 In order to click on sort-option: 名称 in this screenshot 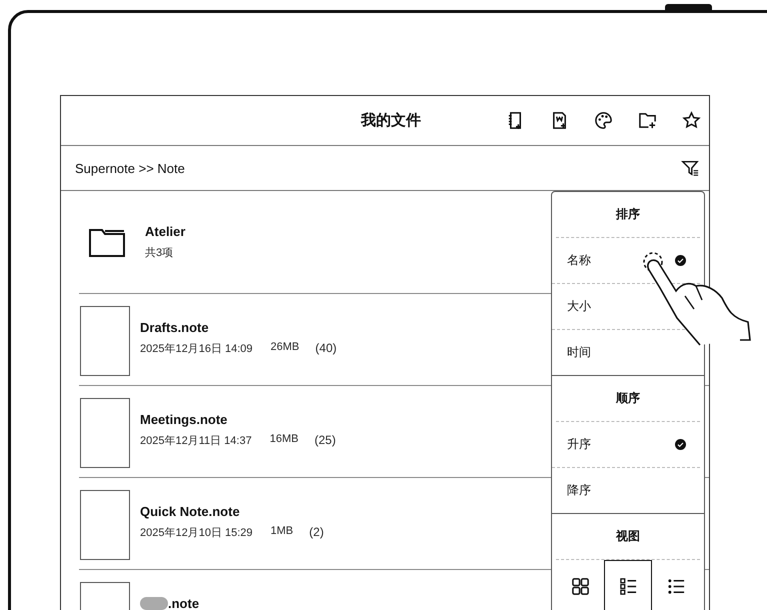, I will do `click(579, 260)`.